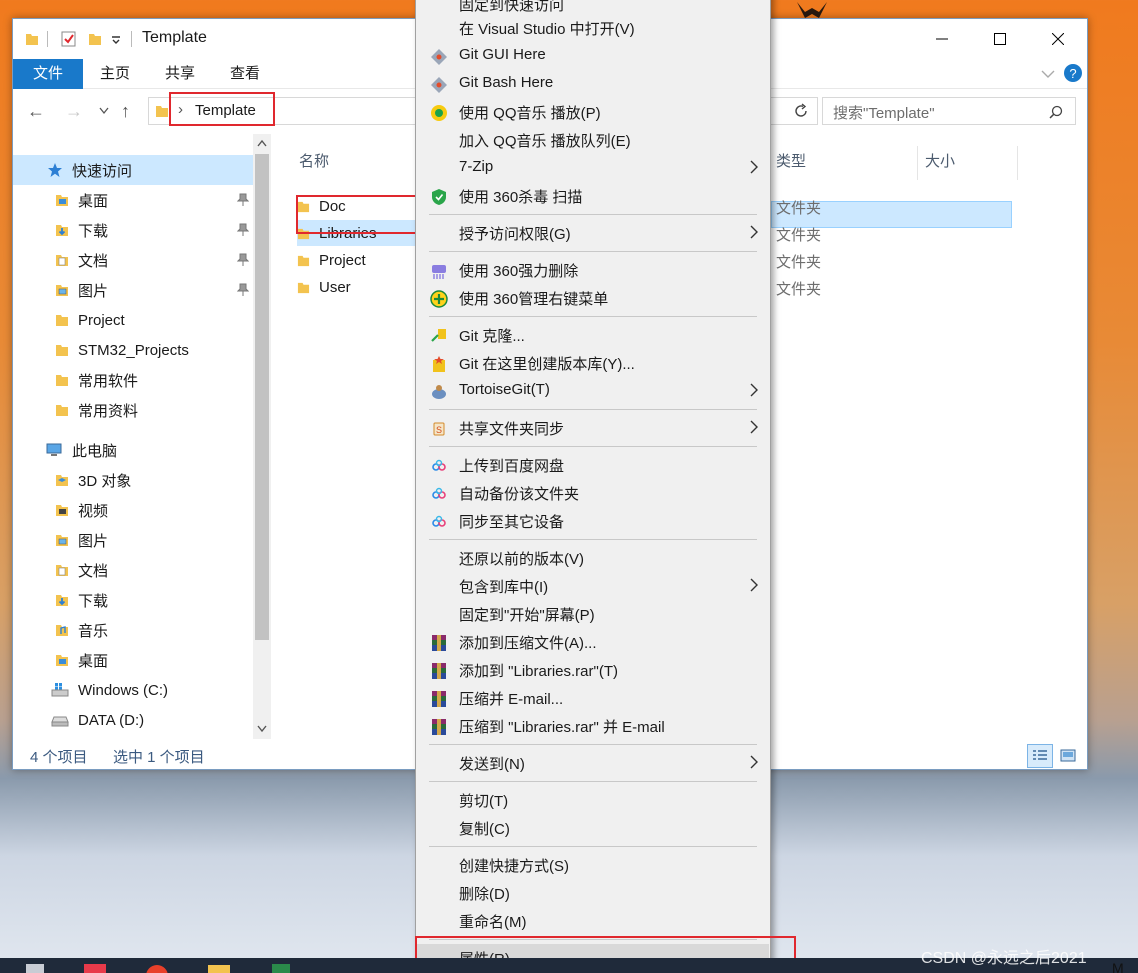  What do you see at coordinates (593, 614) in the screenshot?
I see `menu-item-pin-start: 固定到"开始"屏幕(P)` at bounding box center [593, 614].